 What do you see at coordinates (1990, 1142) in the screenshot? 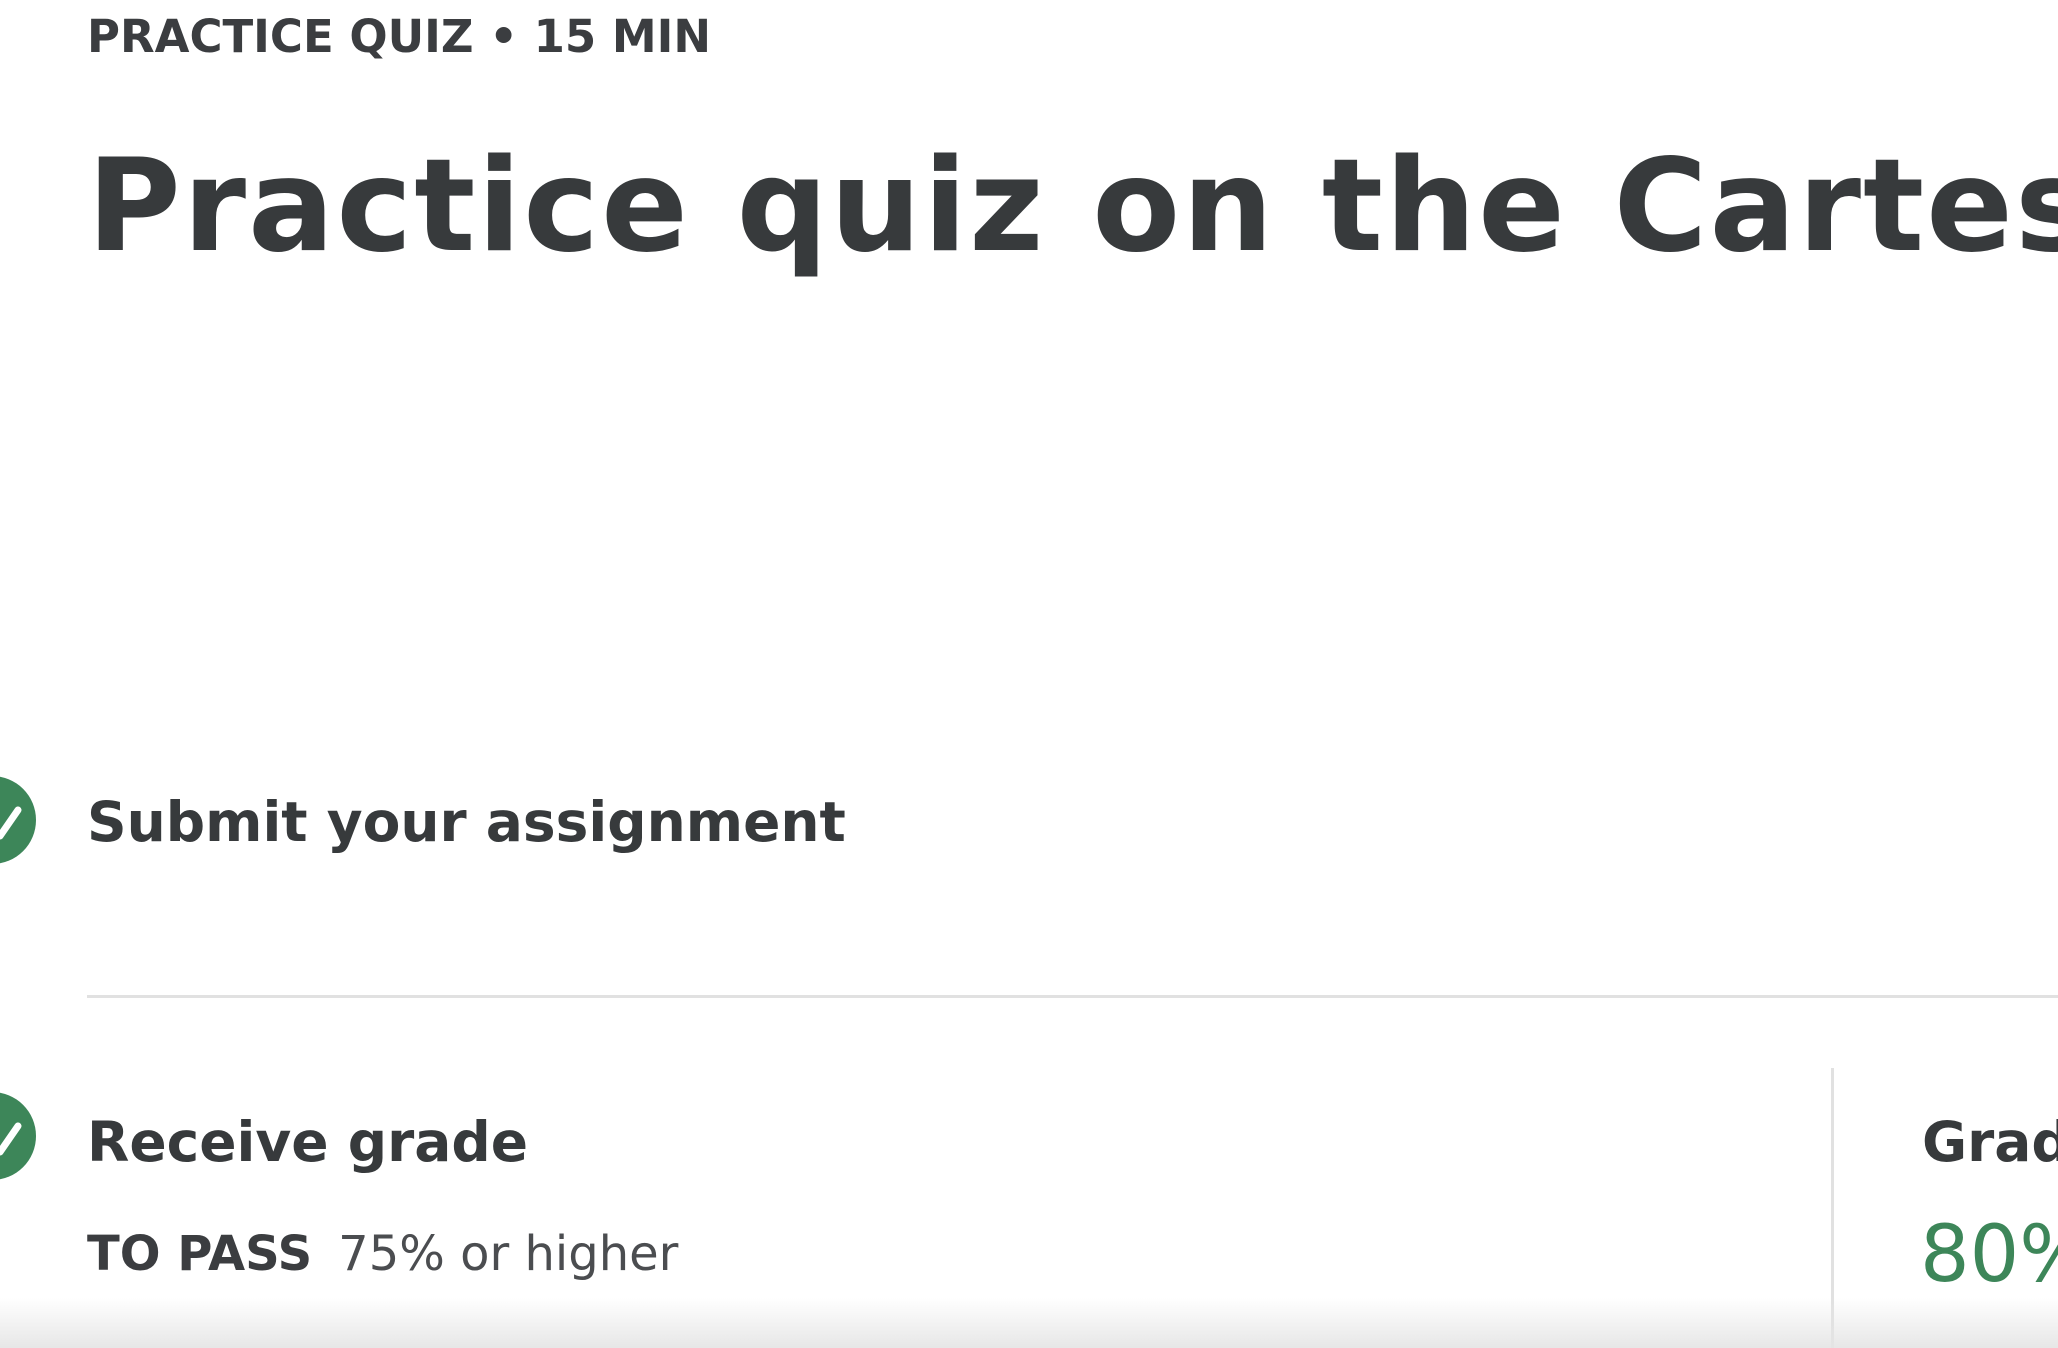
I see `grade-heading: Grad` at bounding box center [1990, 1142].